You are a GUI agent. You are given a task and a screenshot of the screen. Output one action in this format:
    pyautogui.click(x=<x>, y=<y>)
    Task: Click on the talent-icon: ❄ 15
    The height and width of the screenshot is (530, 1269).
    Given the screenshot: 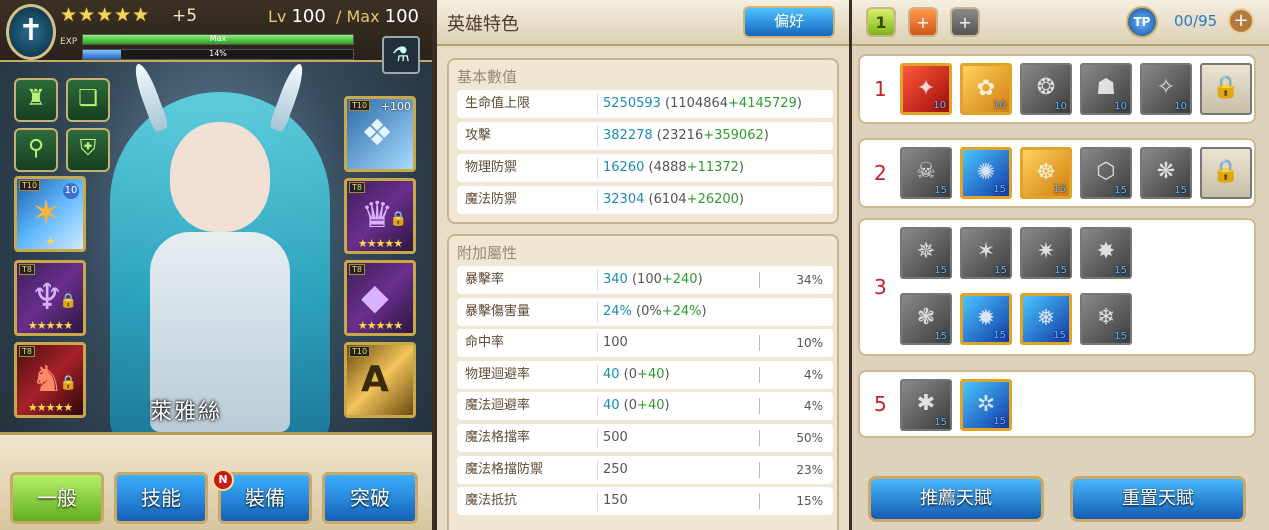 What is the action you would take?
    pyautogui.click(x=1106, y=319)
    